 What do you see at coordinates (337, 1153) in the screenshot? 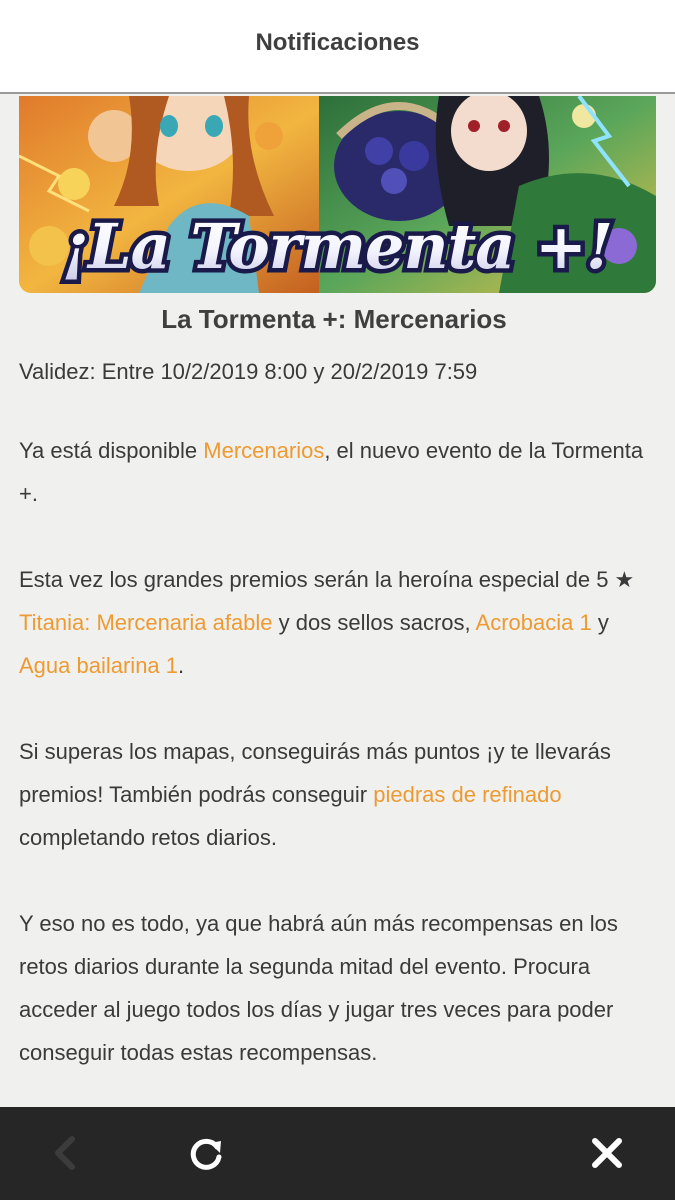
I see `bottom-bar` at bounding box center [337, 1153].